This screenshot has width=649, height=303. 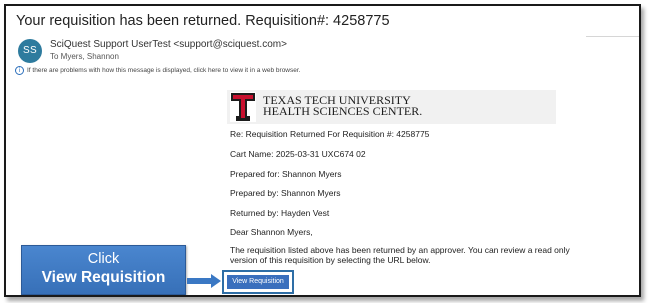 I want to click on header-divider, so click(x=612, y=36).